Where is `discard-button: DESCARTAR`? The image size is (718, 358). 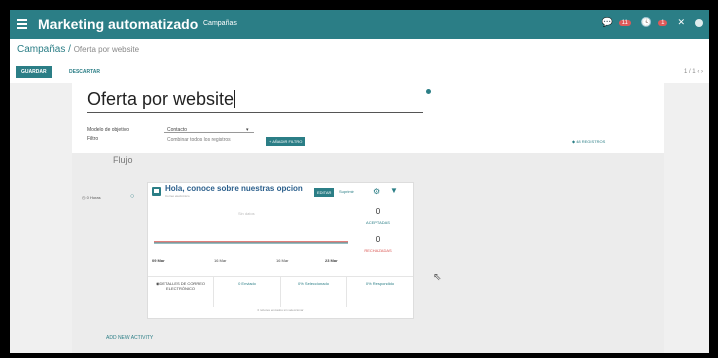 discard-button: DESCARTAR is located at coordinates (84, 72).